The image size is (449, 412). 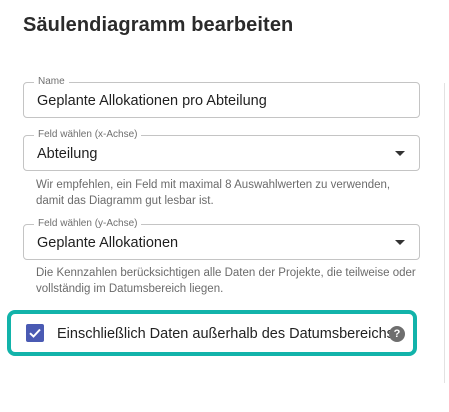 I want to click on name-field-value: Geplante Allokationen pro Abteilung, so click(x=152, y=101).